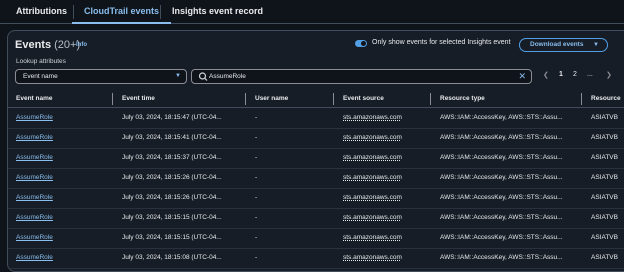  Describe the element at coordinates (217, 11) in the screenshot. I see `tab-insights-event-record: Insights event record` at that location.